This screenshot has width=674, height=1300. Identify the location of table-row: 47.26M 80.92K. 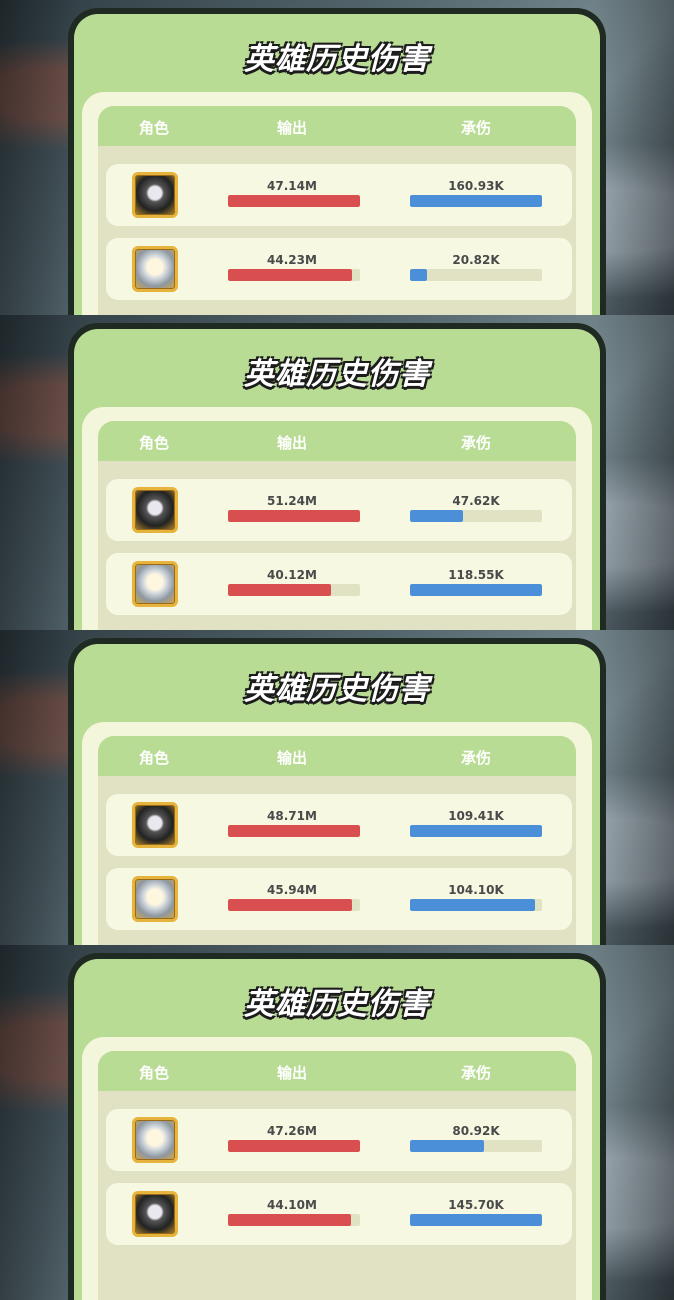
(339, 1140).